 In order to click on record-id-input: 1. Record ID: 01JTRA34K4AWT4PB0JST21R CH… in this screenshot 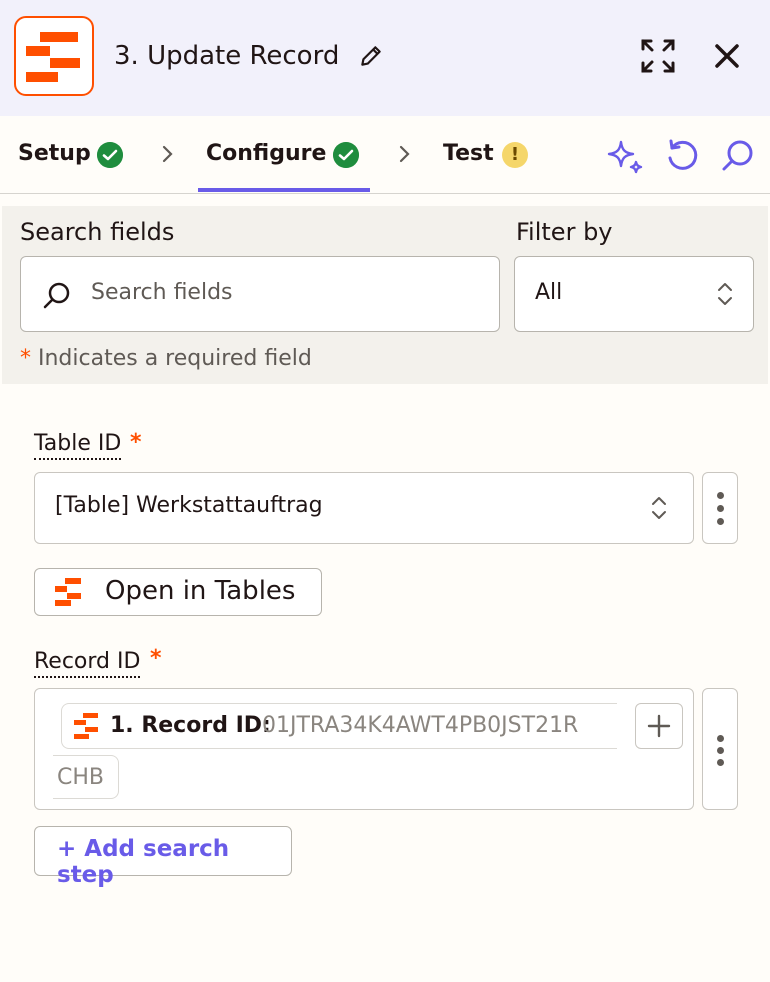, I will do `click(364, 749)`.